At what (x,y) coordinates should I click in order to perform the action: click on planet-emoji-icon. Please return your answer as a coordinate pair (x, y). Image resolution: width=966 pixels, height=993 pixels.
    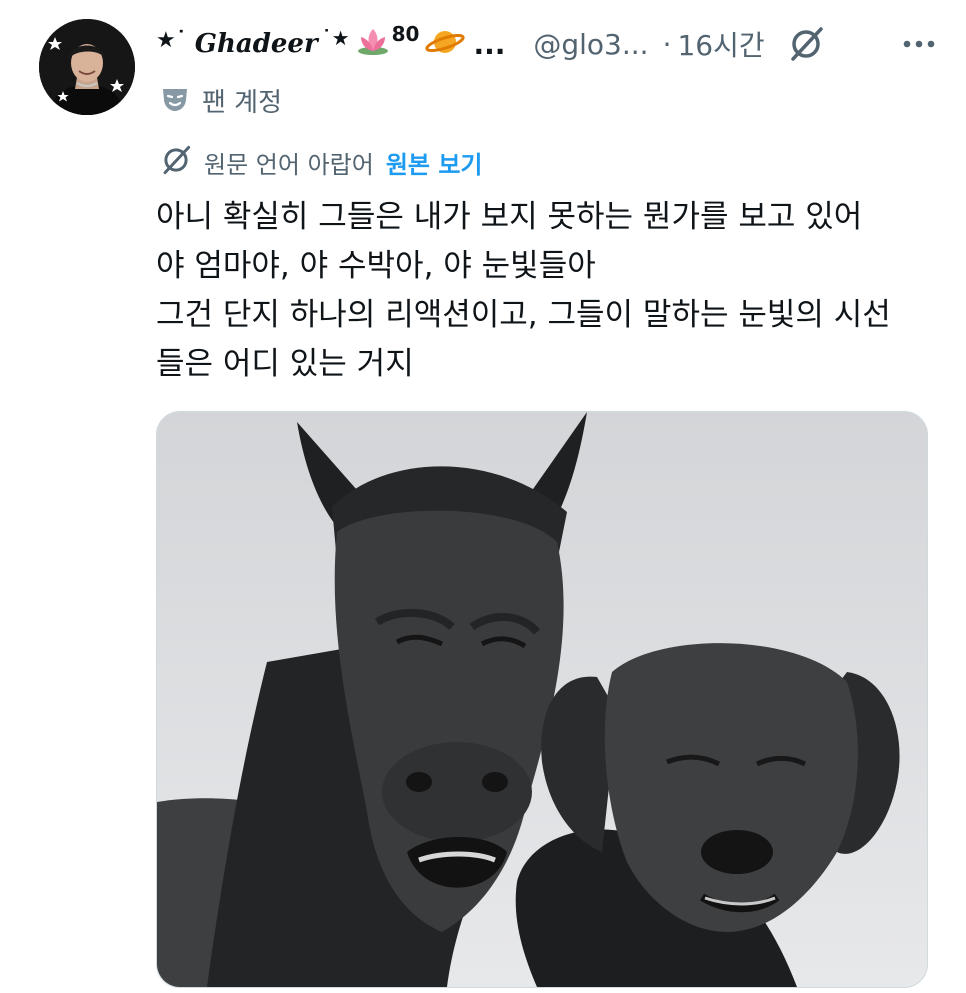
    Looking at the image, I should click on (445, 44).